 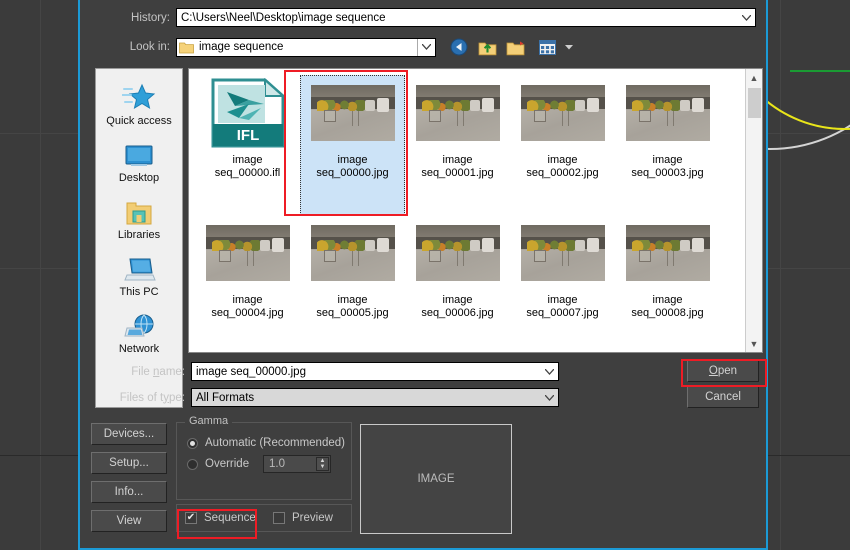 I want to click on views-icon, so click(x=547, y=47).